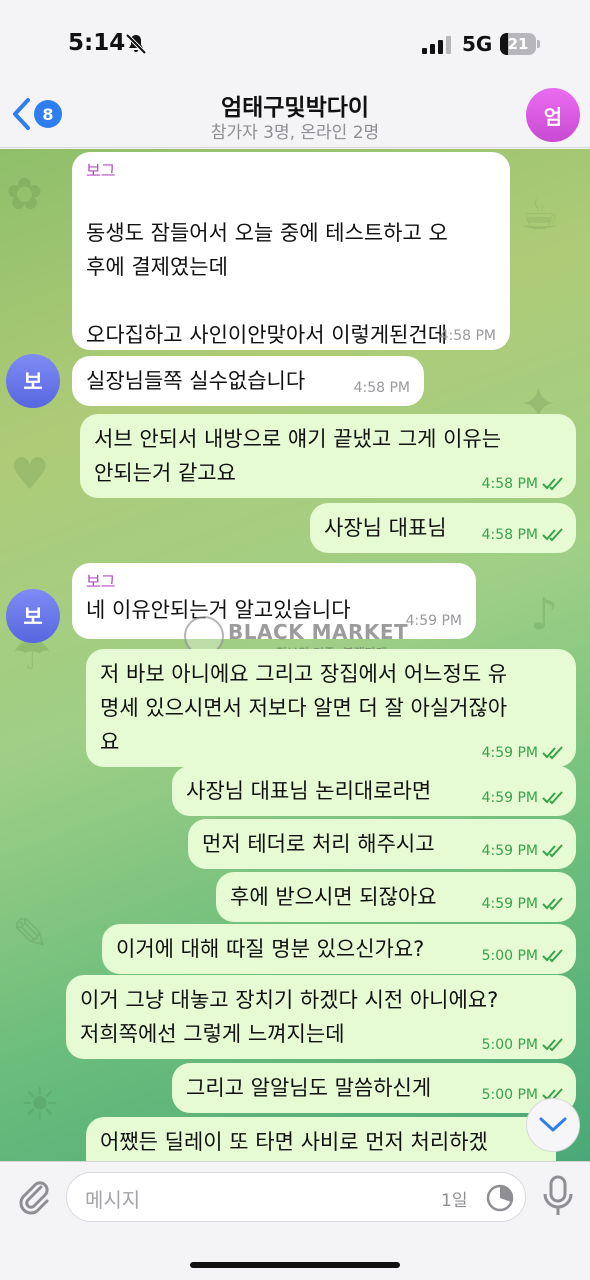 The height and width of the screenshot is (1280, 590). What do you see at coordinates (295, 1265) in the screenshot?
I see `home-indicator` at bounding box center [295, 1265].